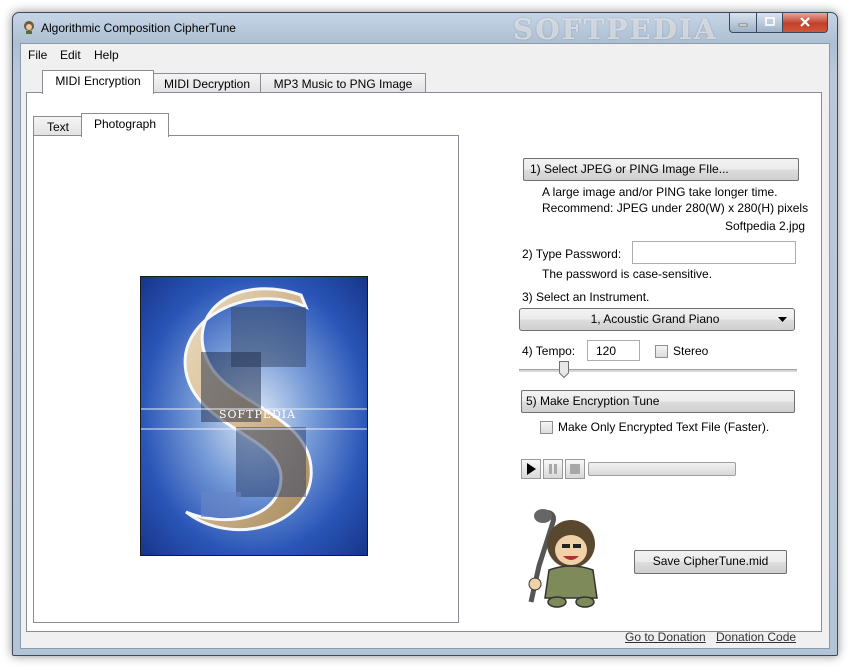 The image size is (858, 672). I want to click on donation-link: Go to Donation, so click(665, 637).